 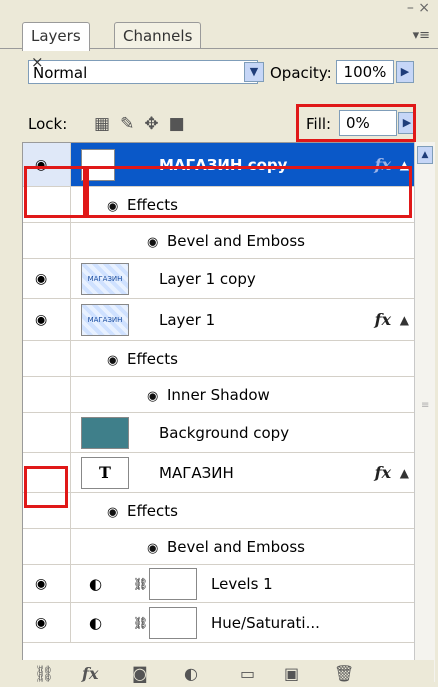 What do you see at coordinates (425, 155) in the screenshot?
I see `scroll-up-icon: ▲` at bounding box center [425, 155].